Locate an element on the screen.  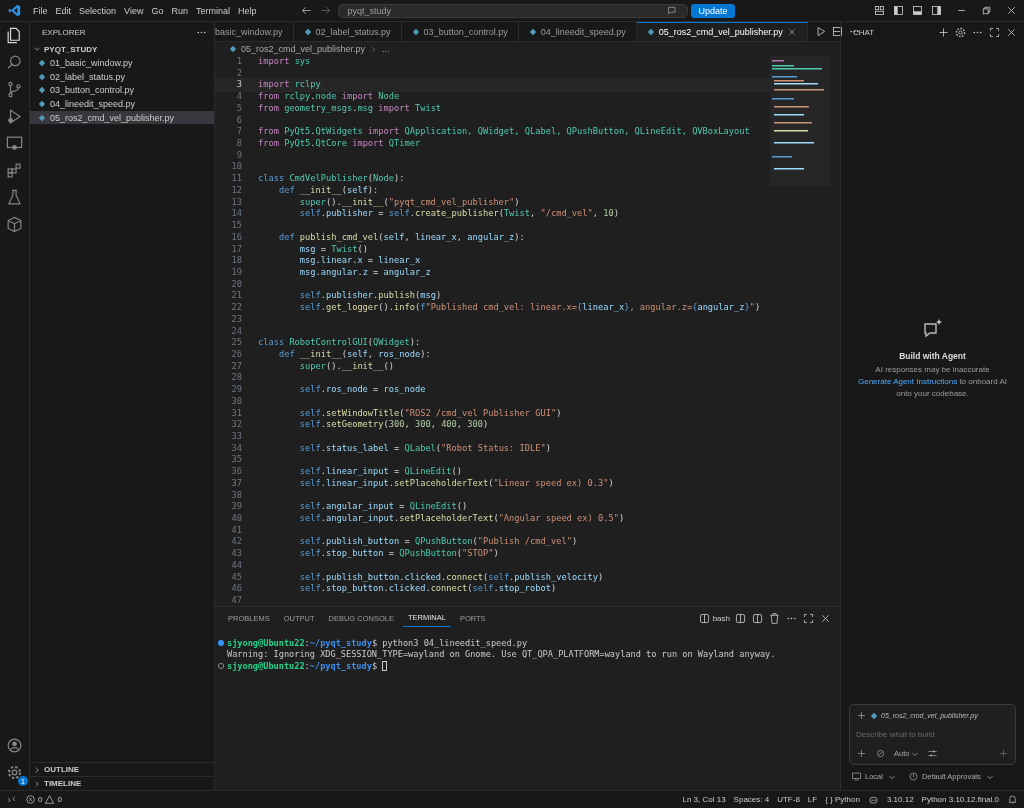
folder-header: PYQT_STUDY is located at coordinates (122, 49).